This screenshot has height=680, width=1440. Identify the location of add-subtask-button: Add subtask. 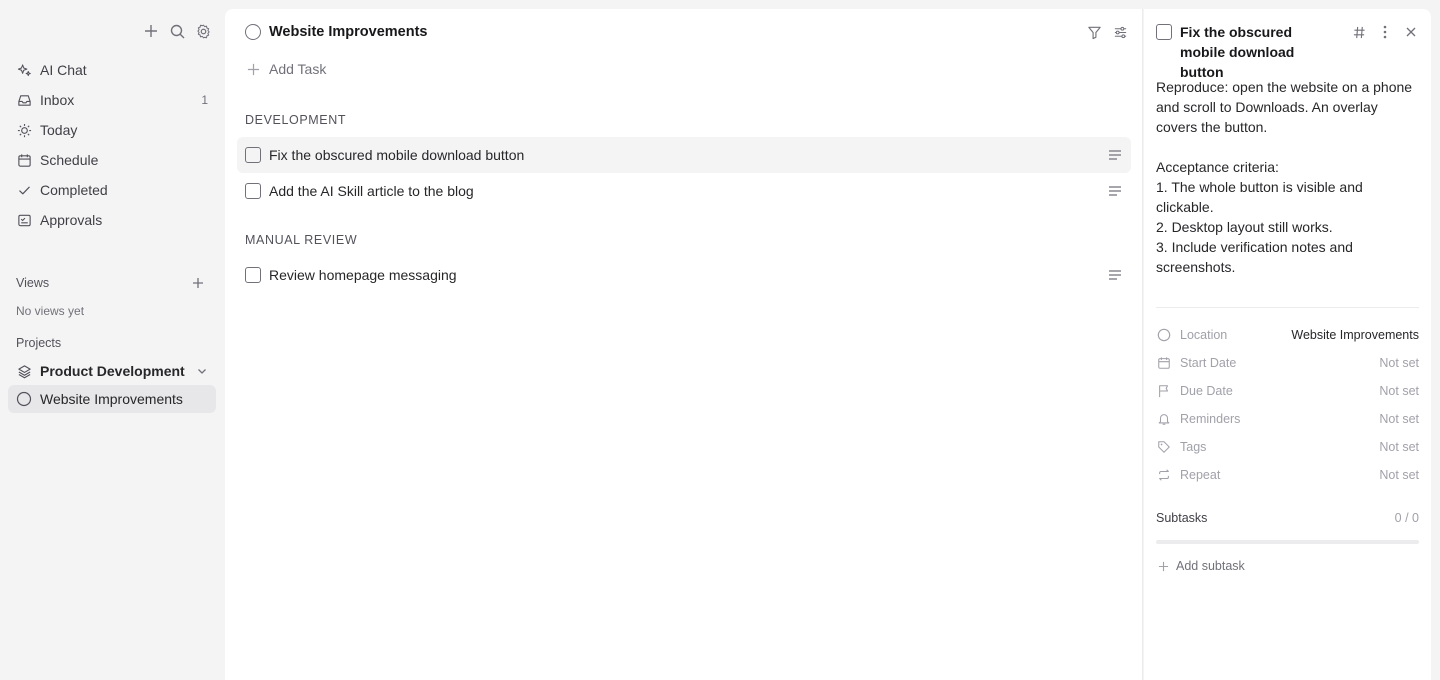
(1200, 566).